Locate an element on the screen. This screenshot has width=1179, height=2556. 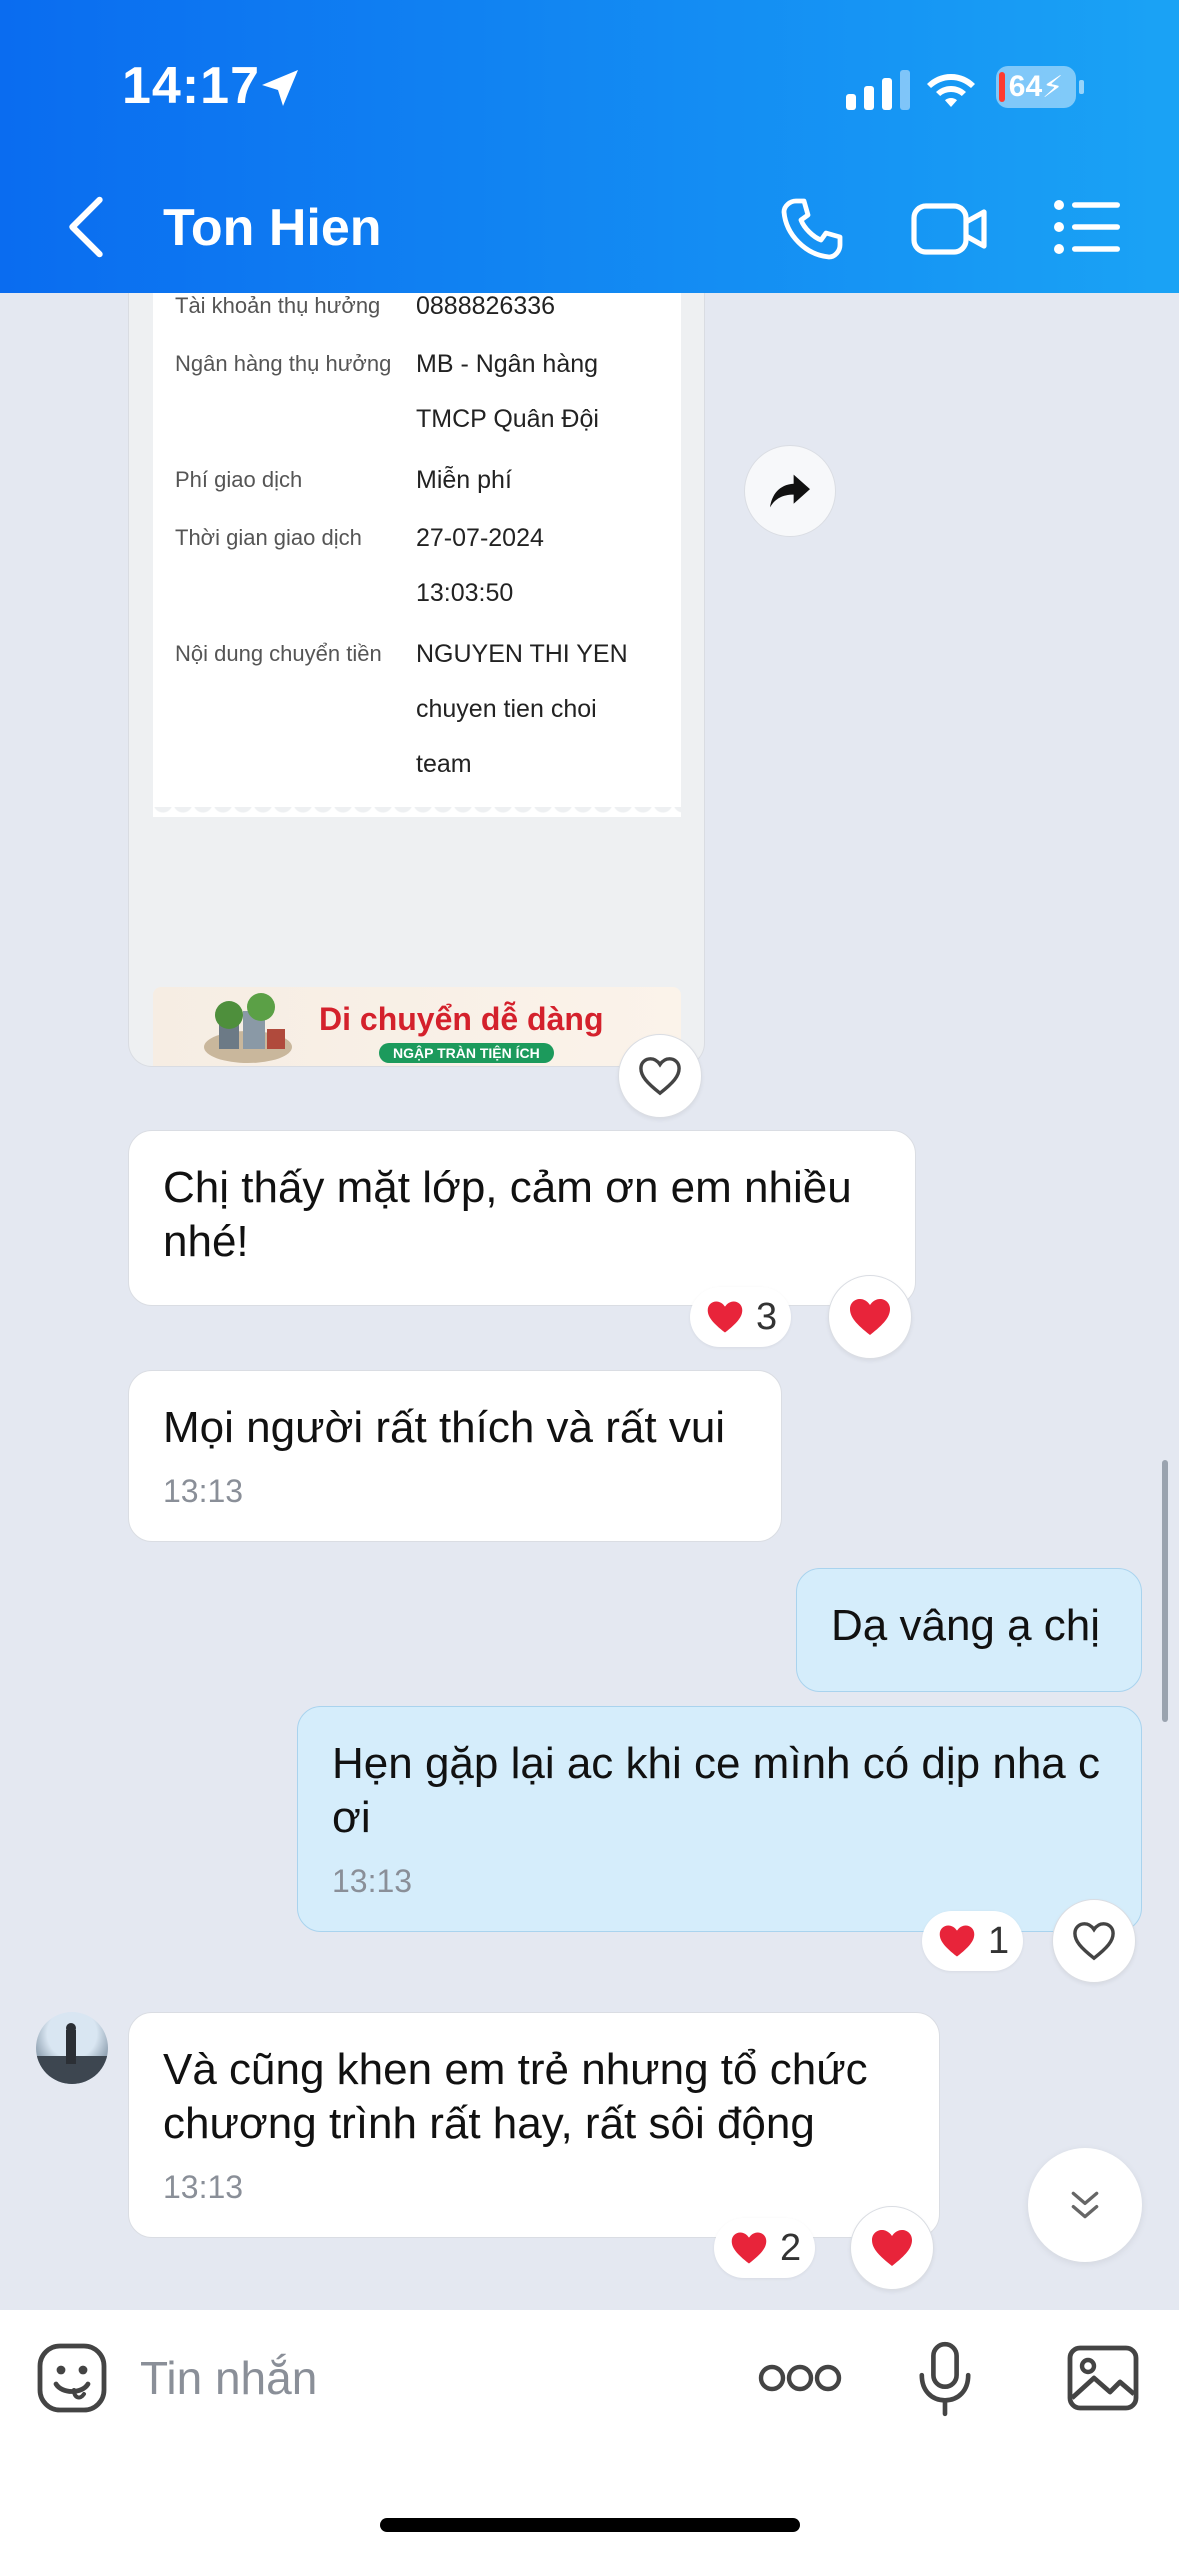
receipt-value: 0888826336 is located at coordinates (486, 306).